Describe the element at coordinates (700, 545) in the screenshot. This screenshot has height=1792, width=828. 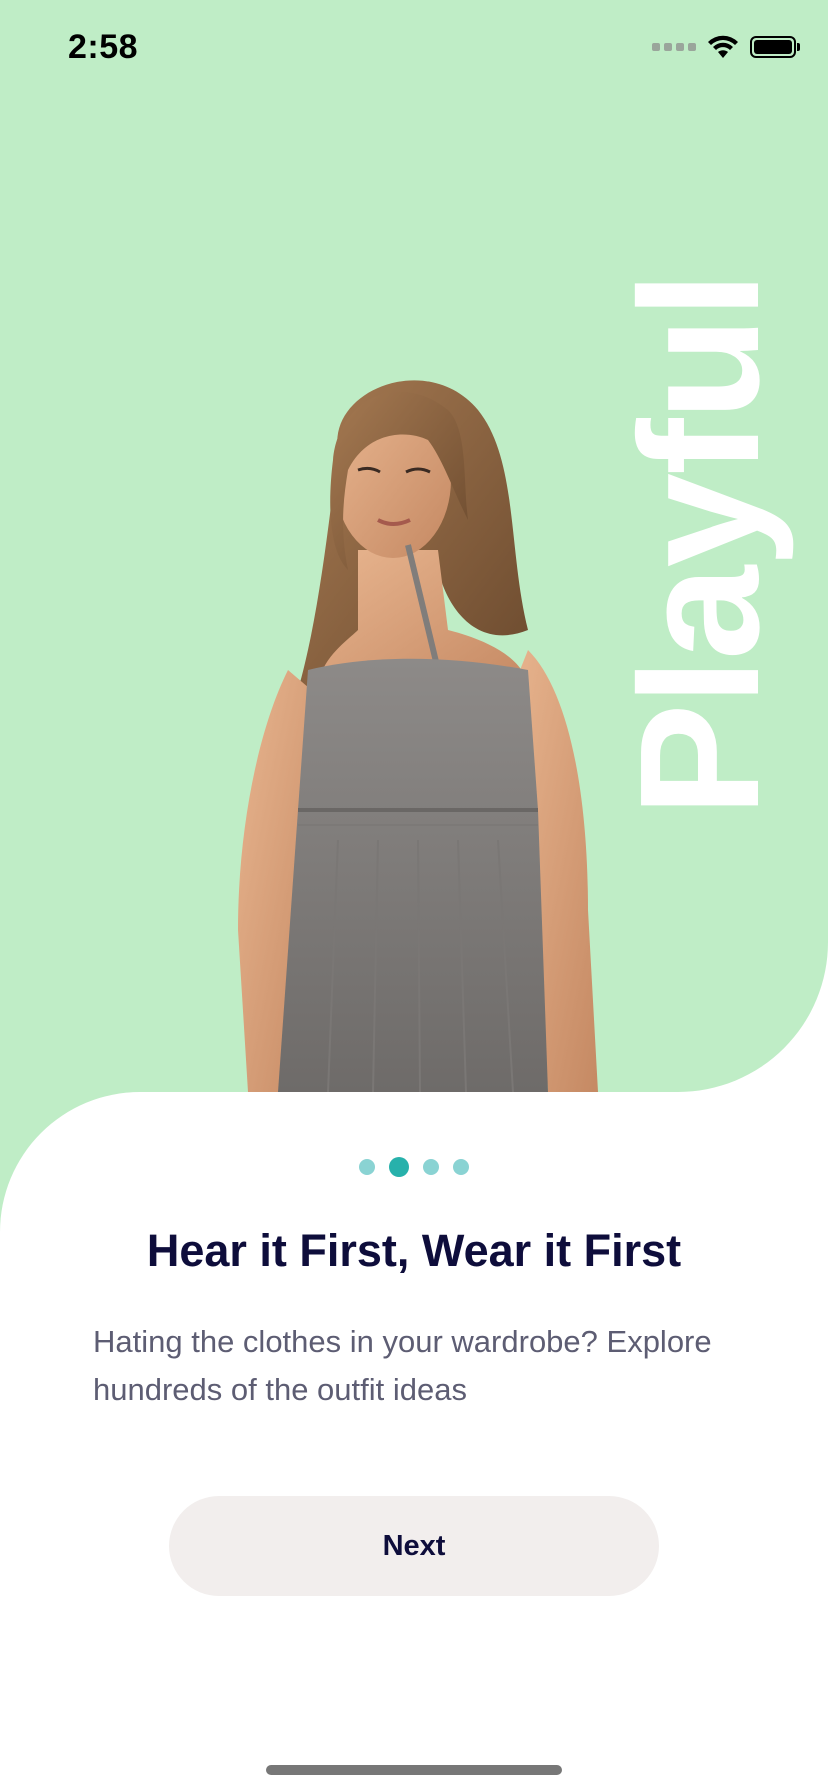
I see `hero-vertical-word: Playful` at that location.